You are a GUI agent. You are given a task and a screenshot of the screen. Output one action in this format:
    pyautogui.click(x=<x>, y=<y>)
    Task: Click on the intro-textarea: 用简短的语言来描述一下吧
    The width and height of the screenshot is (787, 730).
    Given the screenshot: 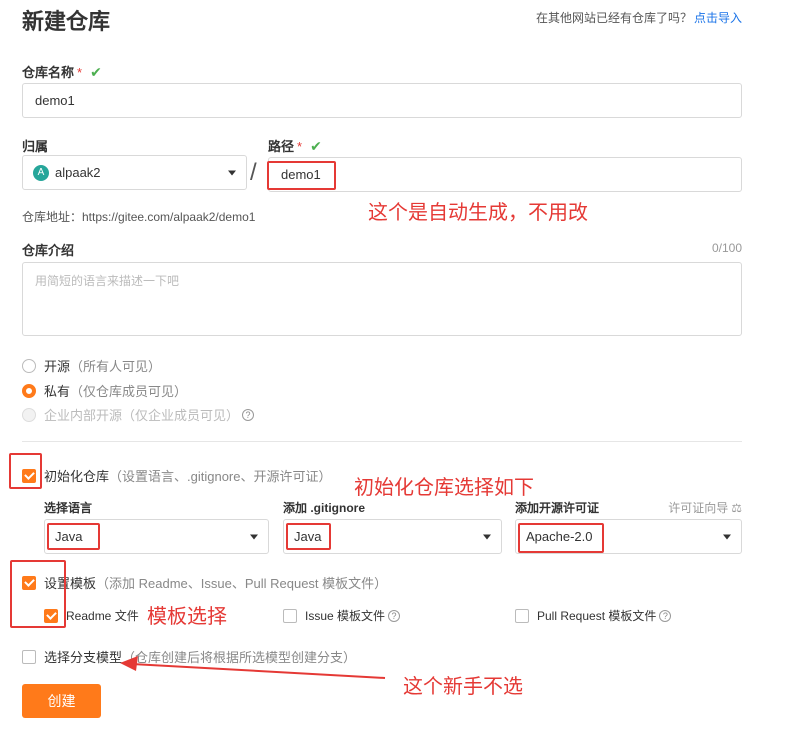 What is the action you would take?
    pyautogui.click(x=382, y=299)
    